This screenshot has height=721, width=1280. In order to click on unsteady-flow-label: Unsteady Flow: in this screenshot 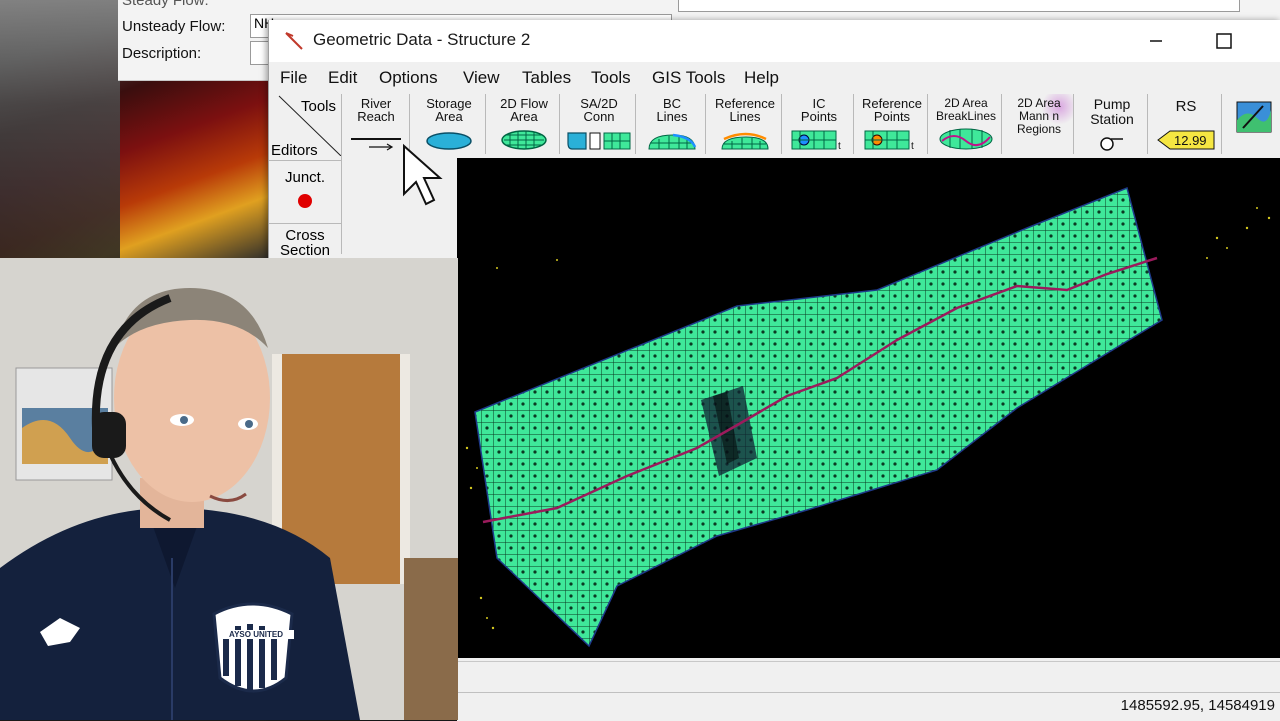, I will do `click(174, 26)`.